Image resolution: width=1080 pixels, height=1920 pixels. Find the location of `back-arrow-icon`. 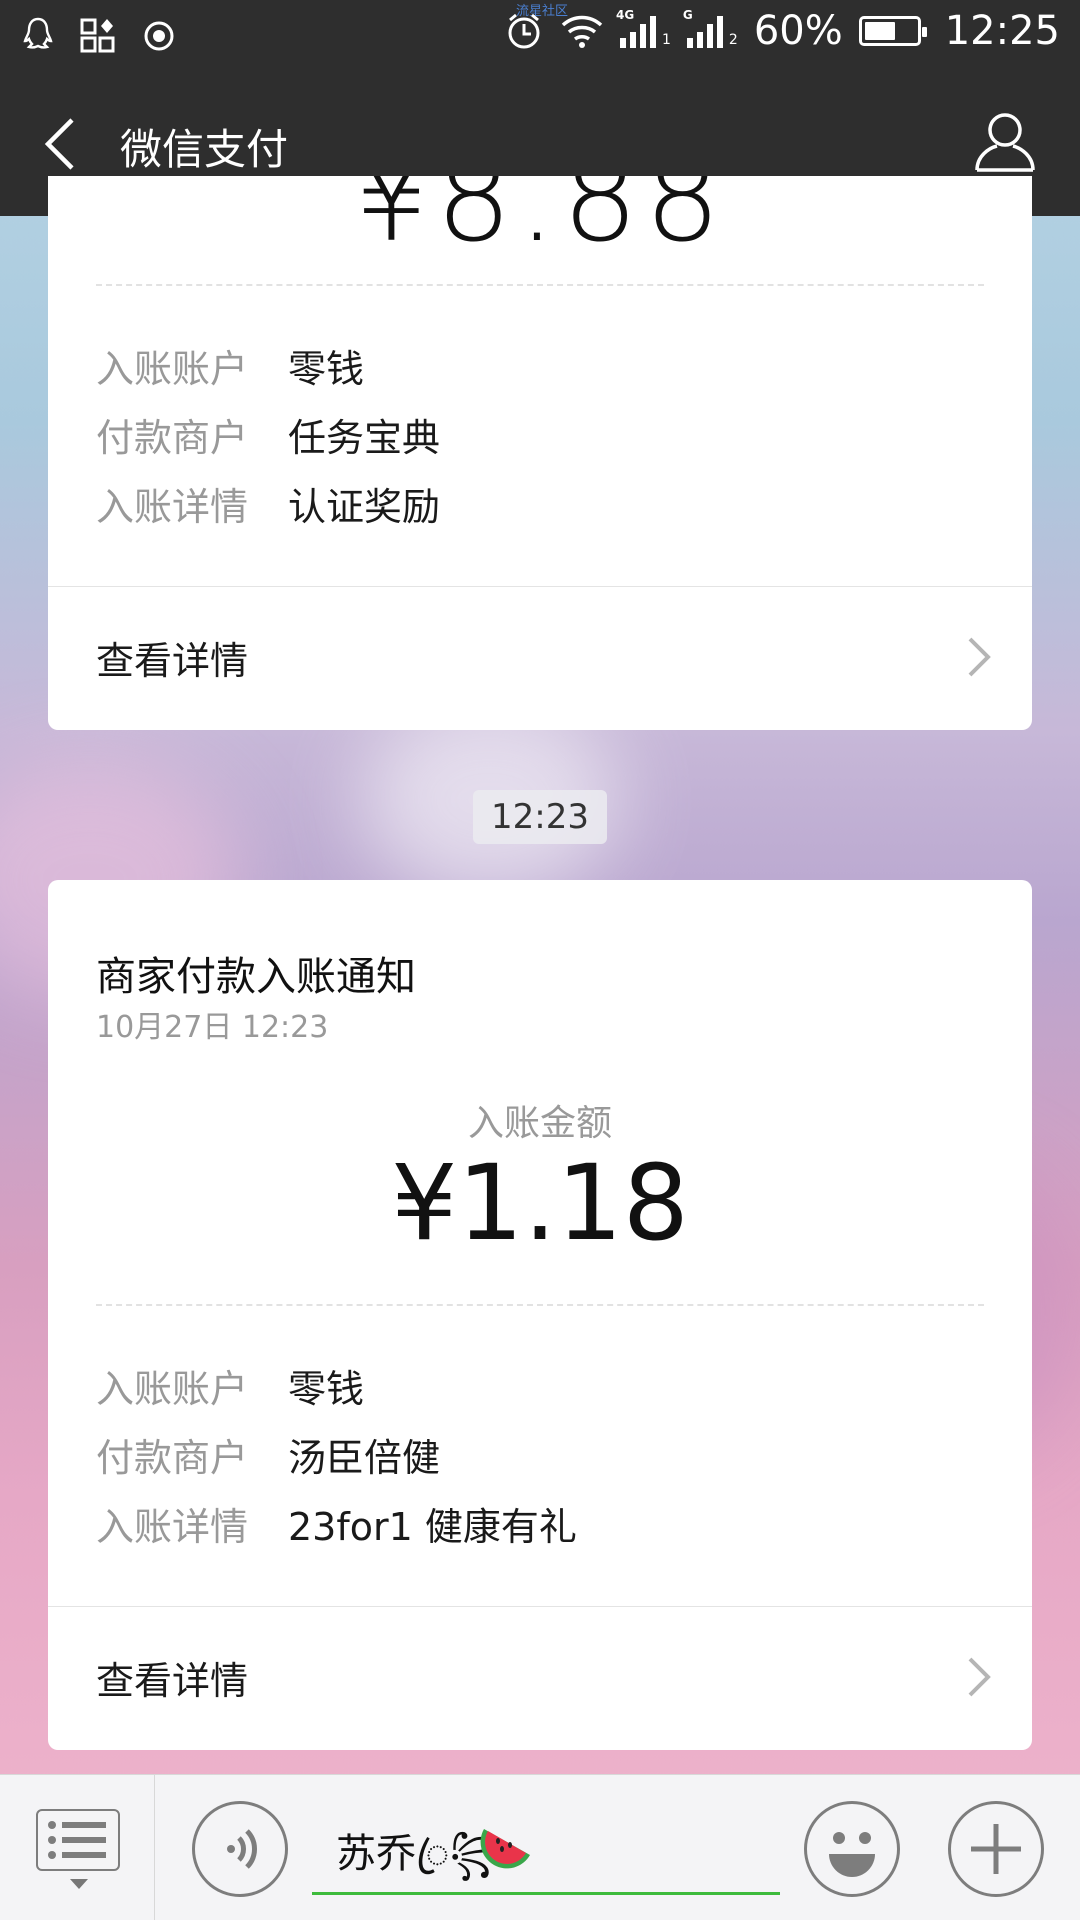

back-arrow-icon is located at coordinates (63, 144).